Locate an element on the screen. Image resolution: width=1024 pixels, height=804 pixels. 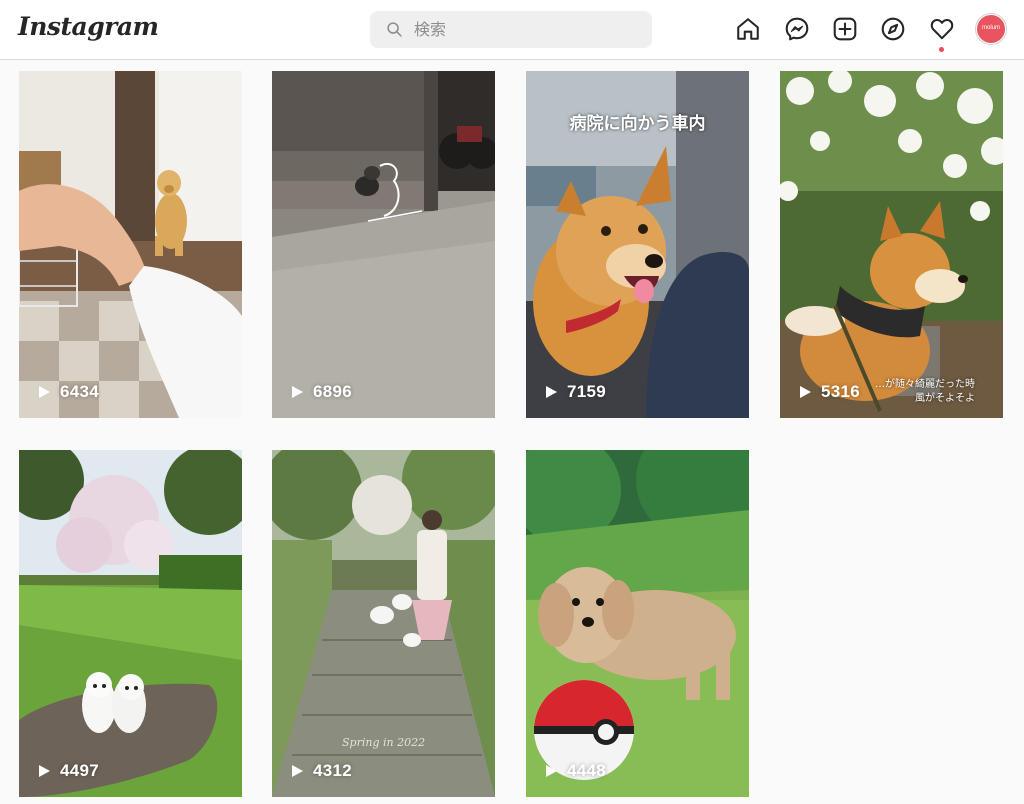
reel-thumbnail: 4497 is located at coordinates (130, 623).